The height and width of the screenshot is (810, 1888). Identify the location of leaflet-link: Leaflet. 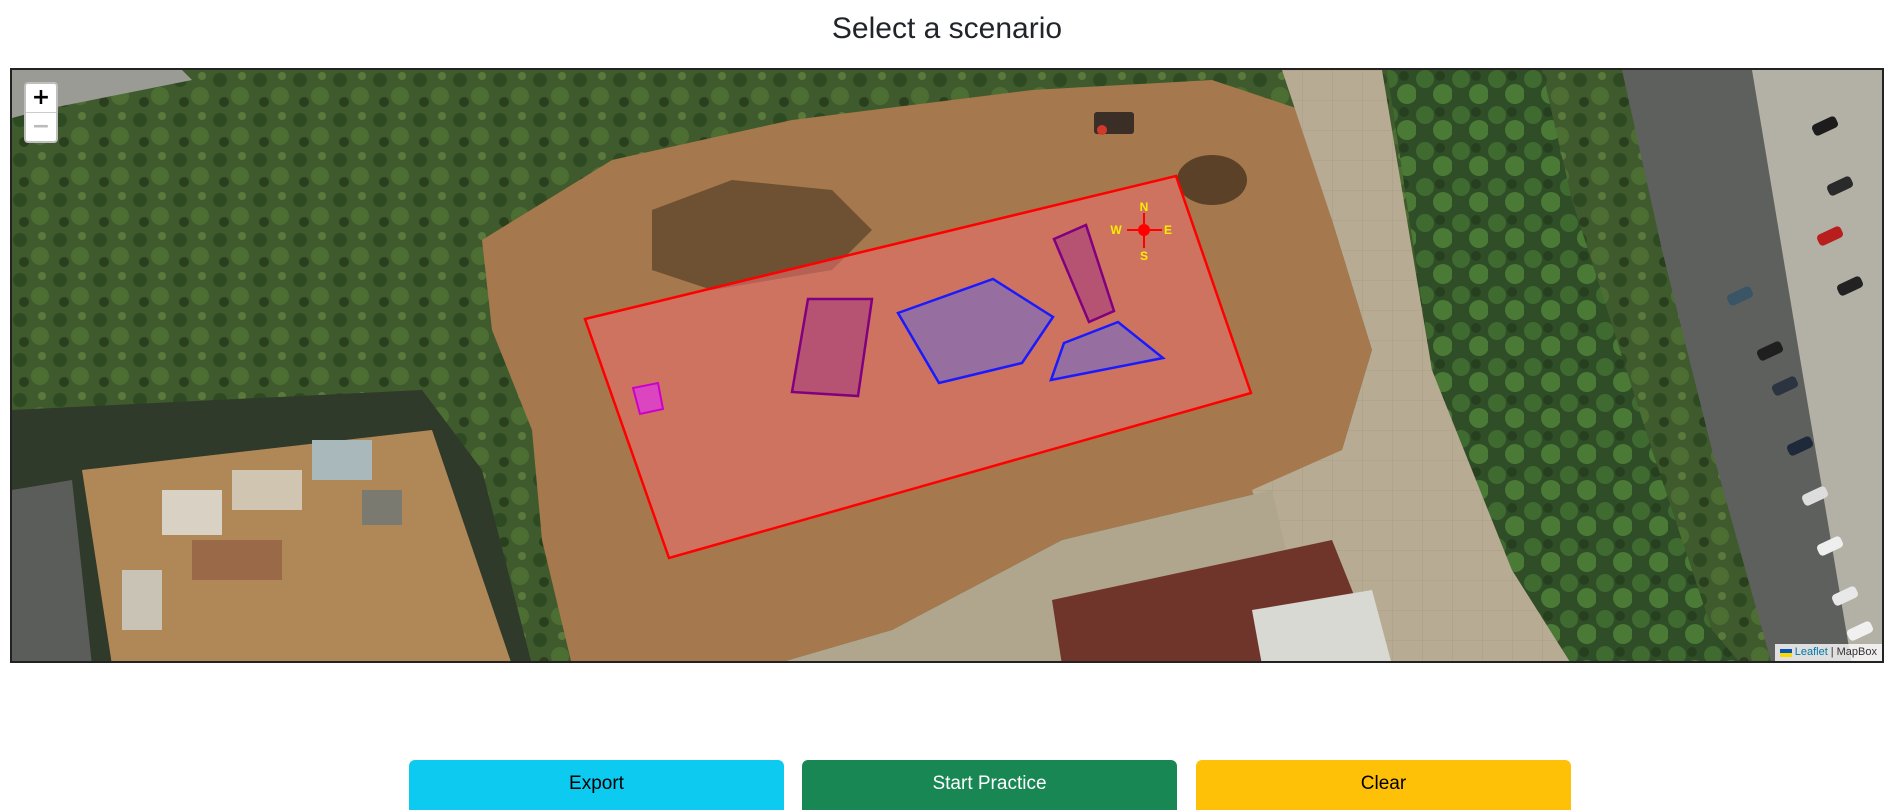
(1811, 652).